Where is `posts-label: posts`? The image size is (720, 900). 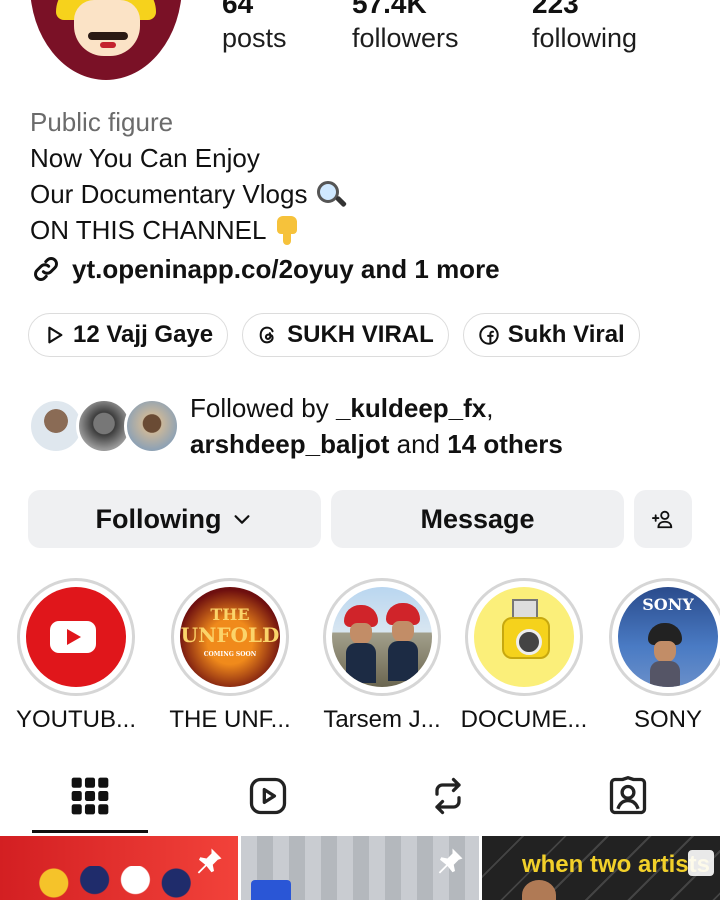 posts-label: posts is located at coordinates (254, 38).